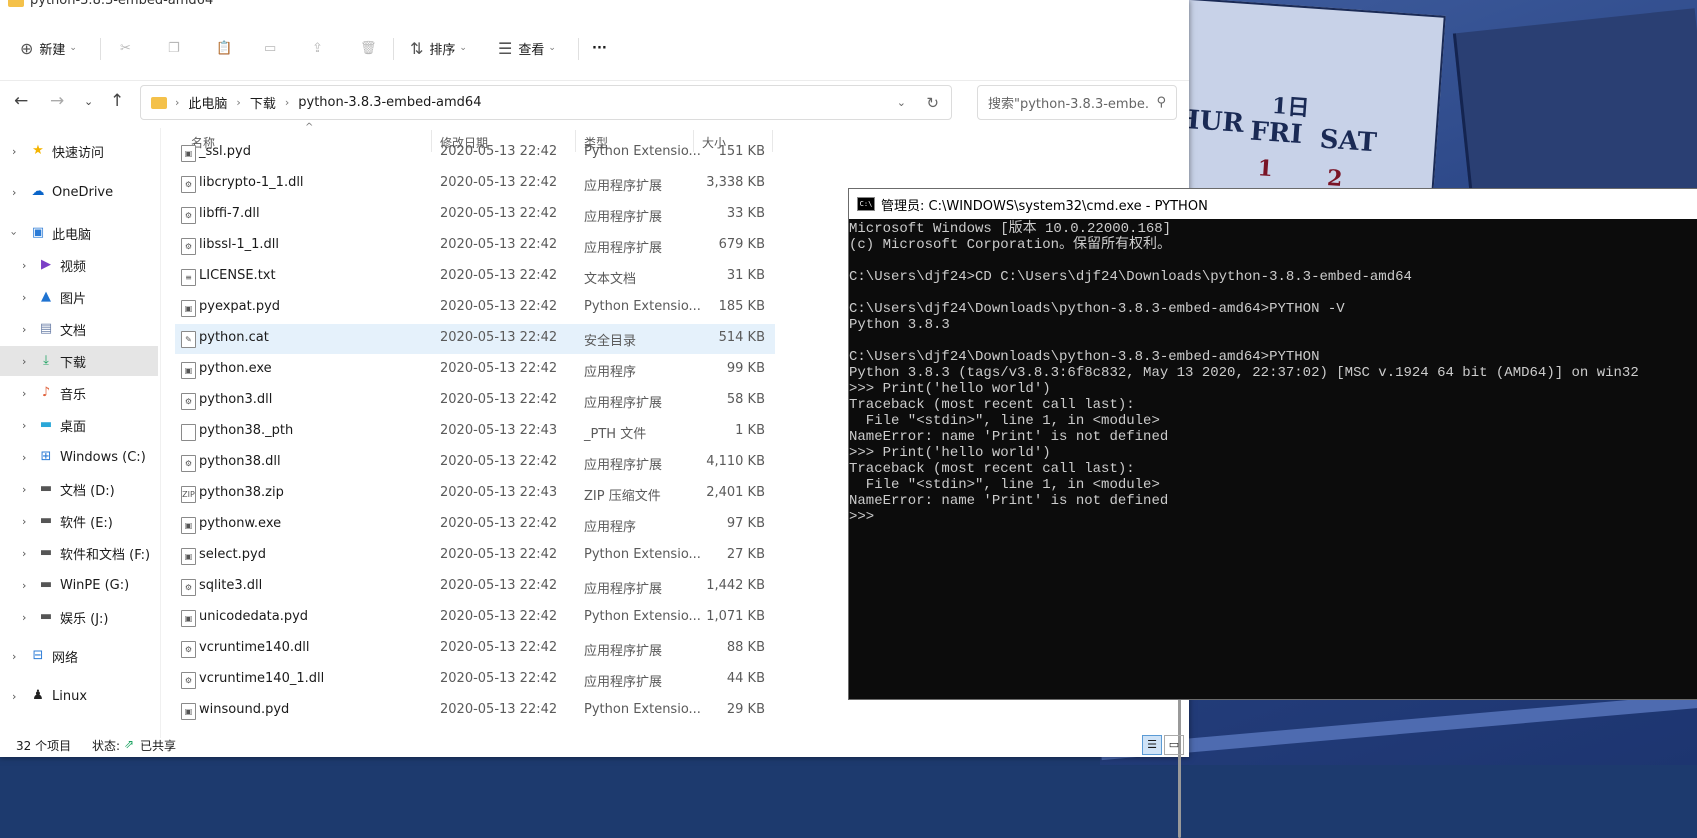  Describe the element at coordinates (79, 265) in the screenshot. I see `sidebar-item-videos: › ▶ 视频` at that location.